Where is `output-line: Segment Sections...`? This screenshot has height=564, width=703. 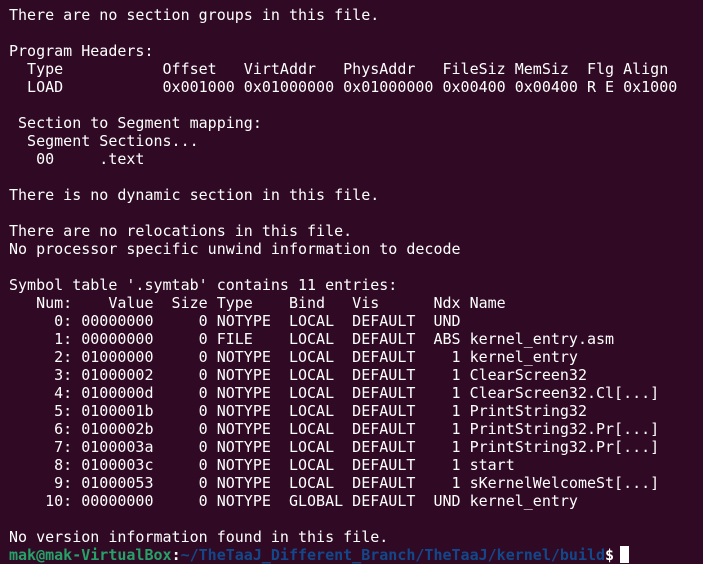 output-line: Segment Sections... is located at coordinates (104, 141).